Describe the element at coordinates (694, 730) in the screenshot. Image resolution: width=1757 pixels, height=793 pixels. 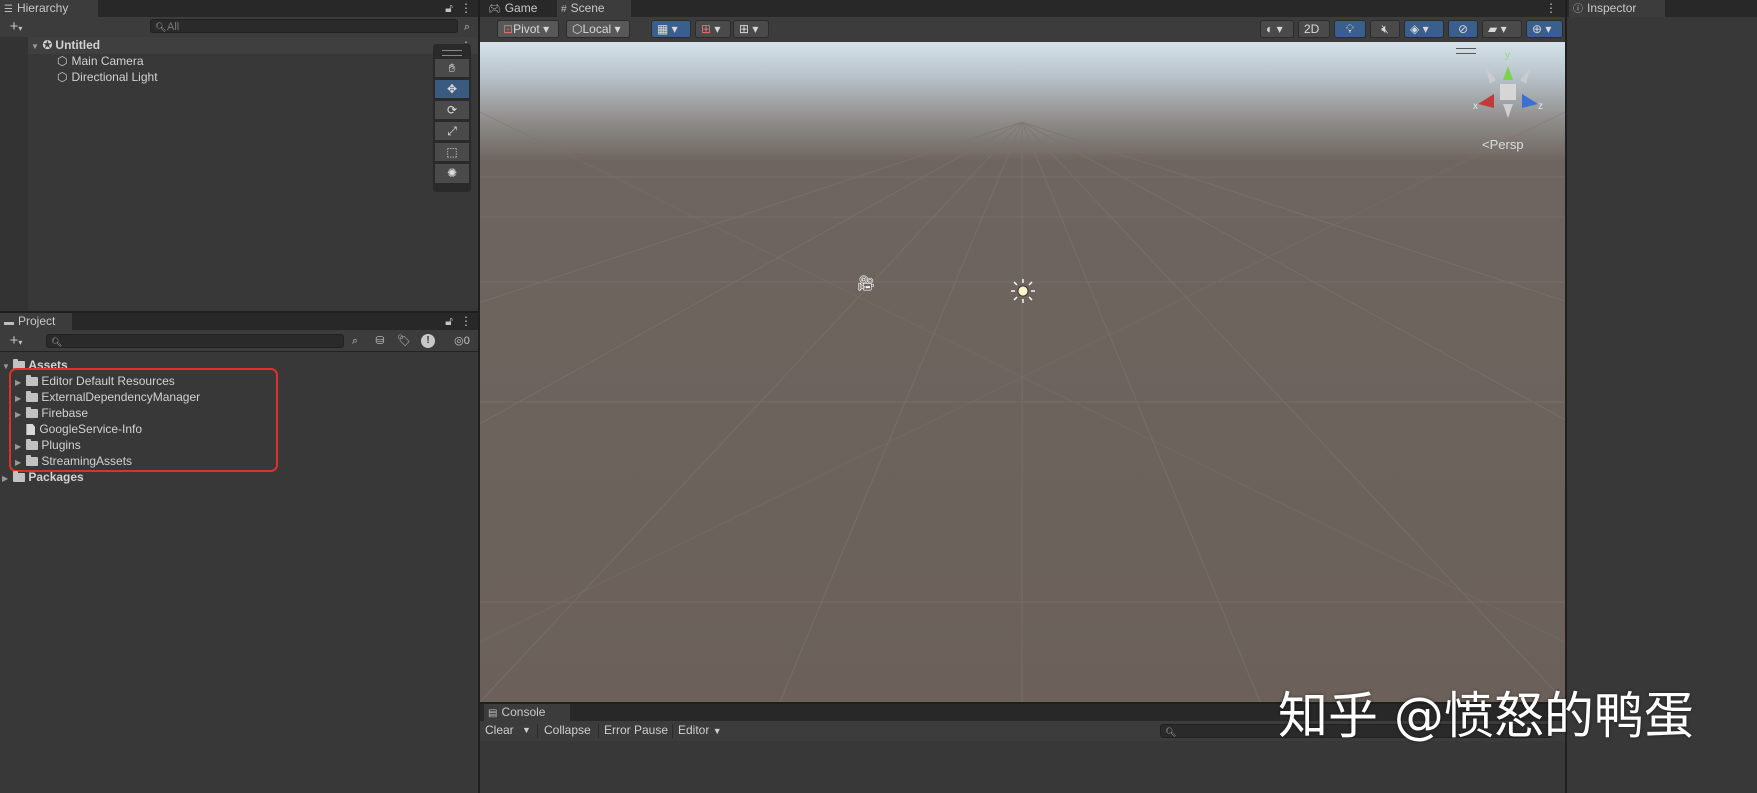
I see `editor-label: Editor` at that location.